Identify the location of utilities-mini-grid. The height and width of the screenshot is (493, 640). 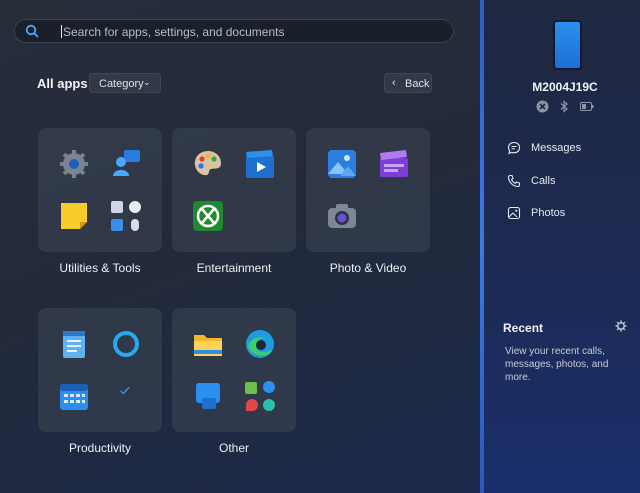
(126, 216).